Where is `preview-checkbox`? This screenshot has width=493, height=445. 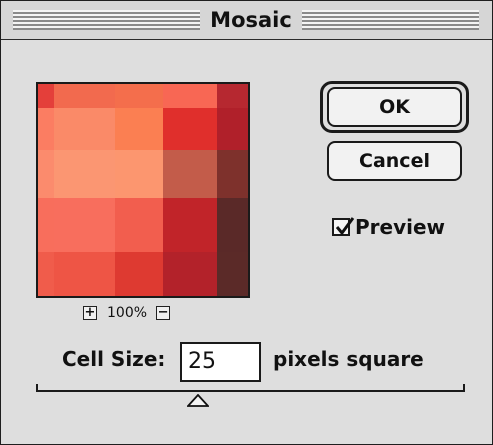
preview-checkbox is located at coordinates (343, 226).